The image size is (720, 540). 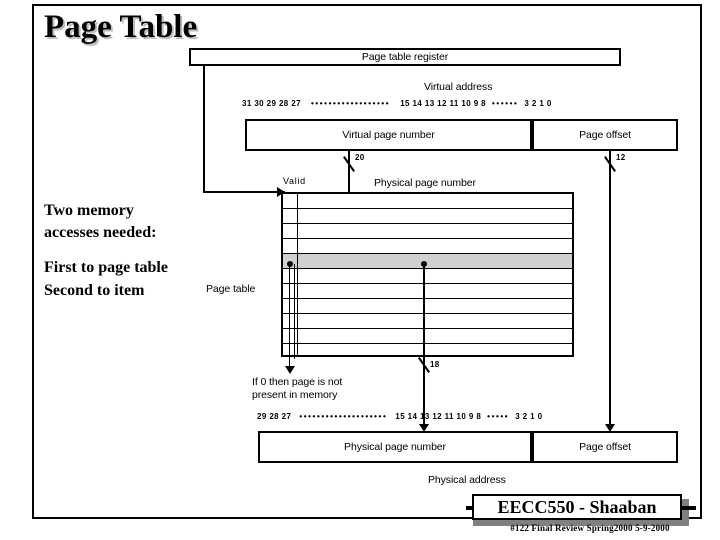 What do you see at coordinates (467, 480) in the screenshot?
I see `physical-address-label: Physical address` at bounding box center [467, 480].